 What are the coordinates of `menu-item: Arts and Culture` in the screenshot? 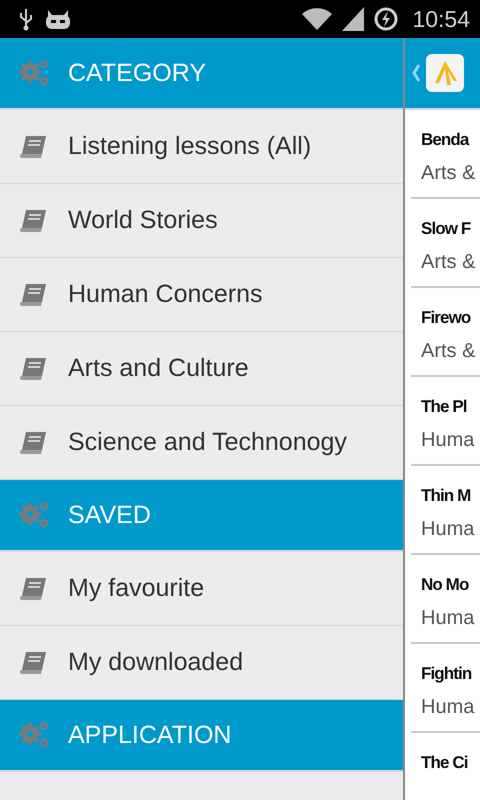 It's located at (201, 369).